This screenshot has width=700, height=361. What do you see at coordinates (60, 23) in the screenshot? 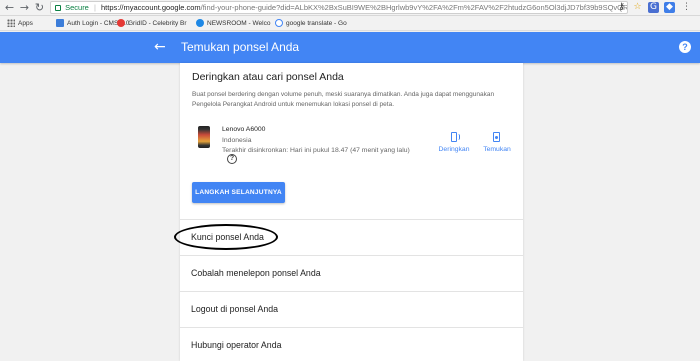
I see `doc-icon` at bounding box center [60, 23].